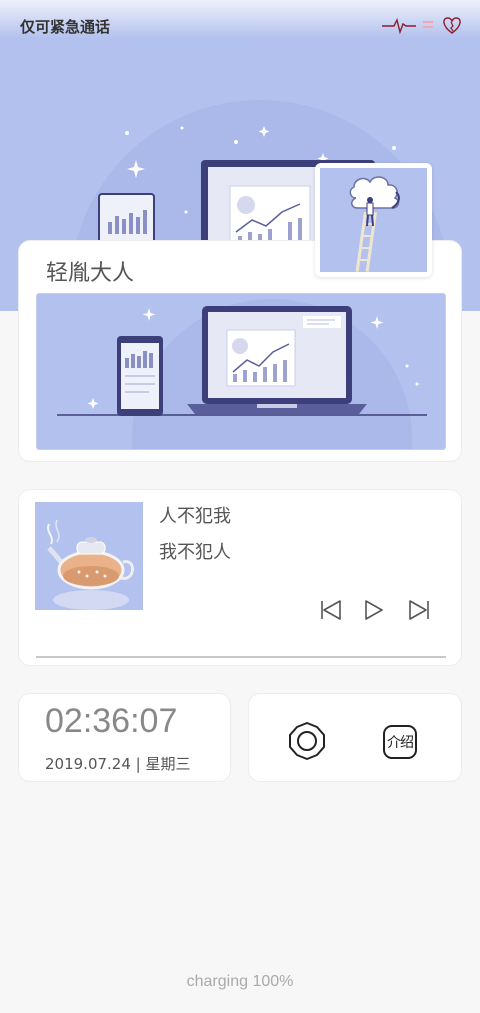  What do you see at coordinates (307, 741) in the screenshot?
I see `settings-icon` at bounding box center [307, 741].